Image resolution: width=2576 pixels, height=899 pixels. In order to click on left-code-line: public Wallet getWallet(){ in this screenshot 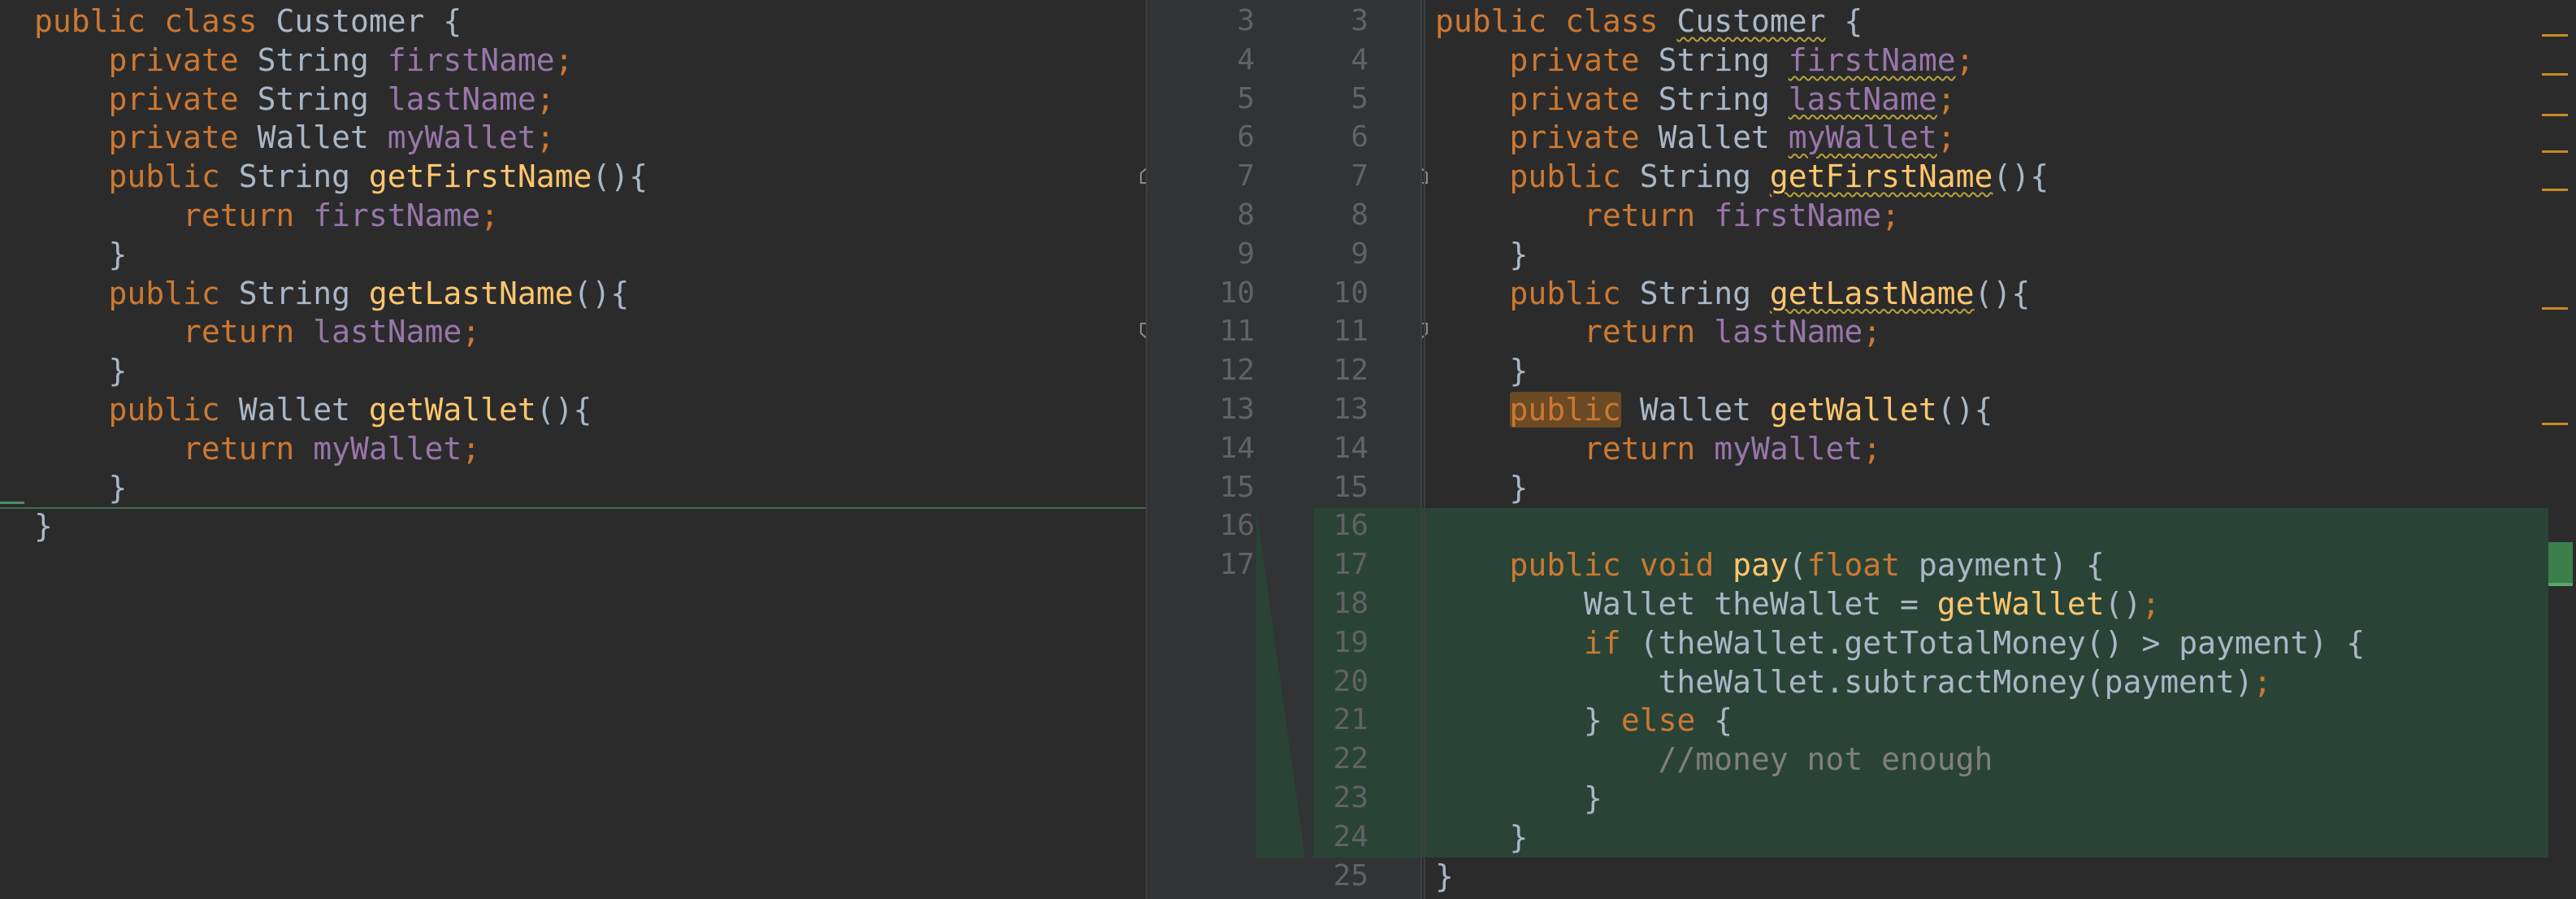, I will do `click(313, 410)`.